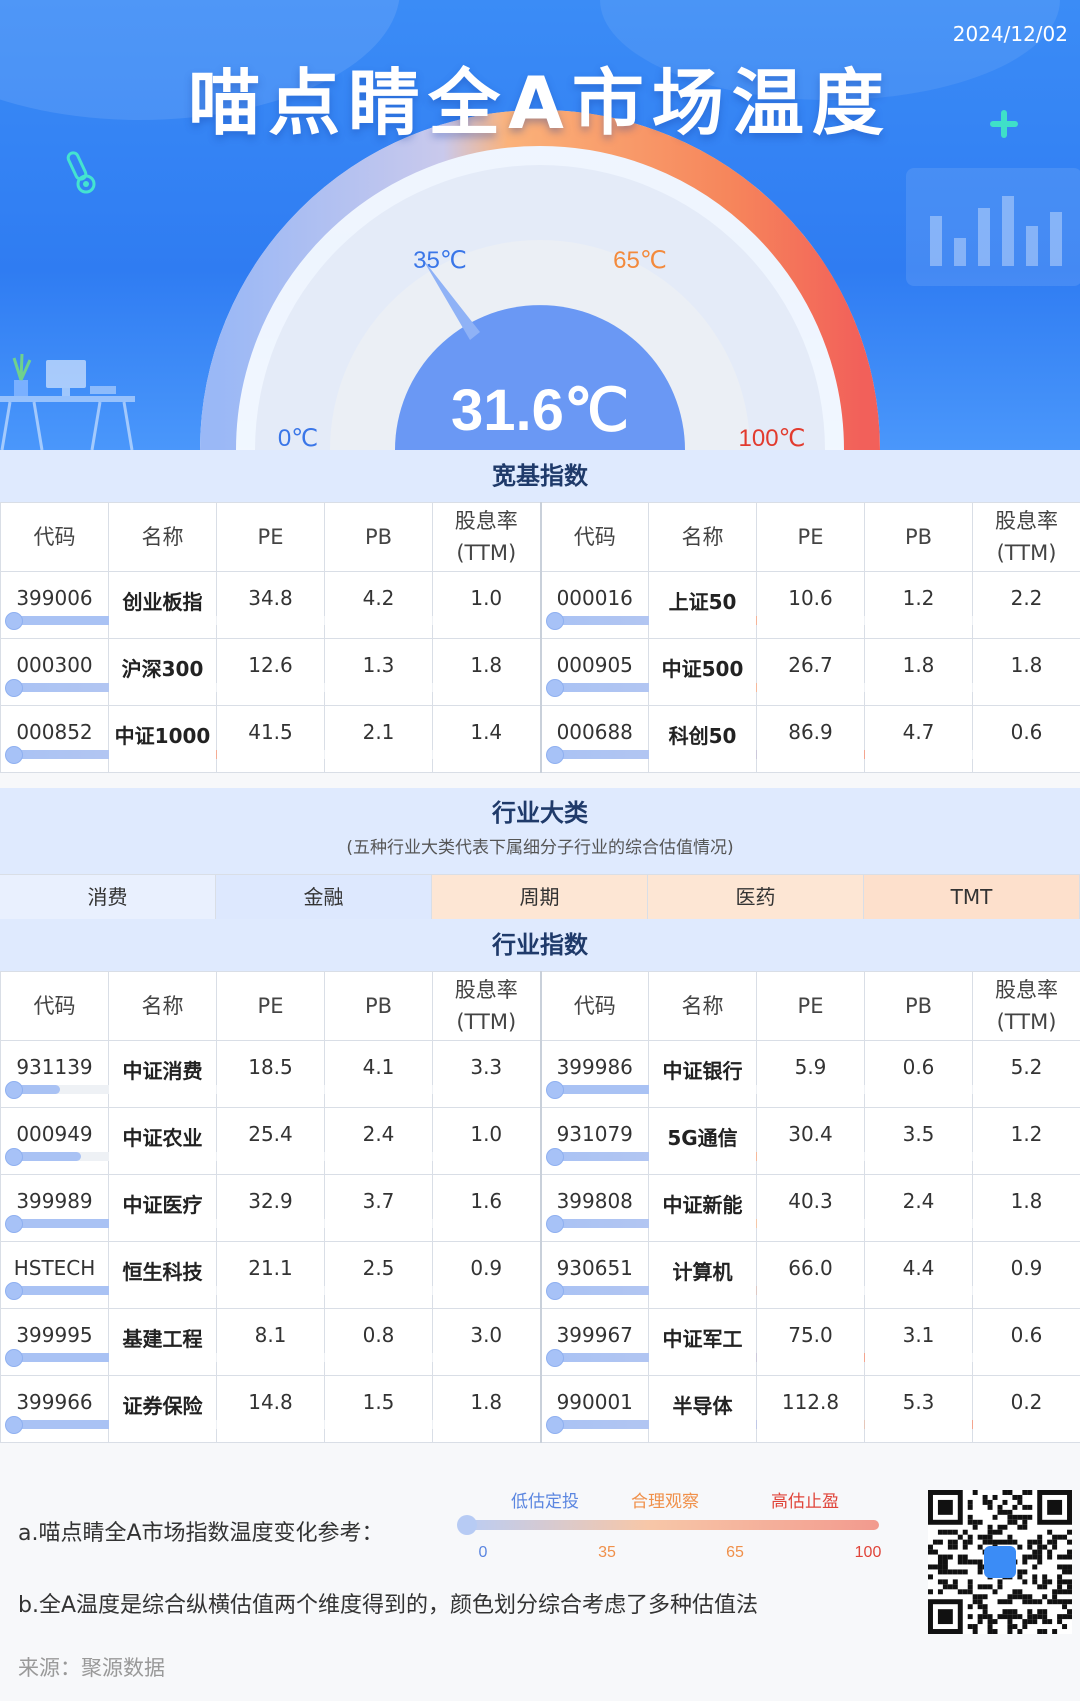 The image size is (1080, 1701). Describe the element at coordinates (810, 1201) in the screenshot. I see `cell-pe-text: 40.3` at that location.